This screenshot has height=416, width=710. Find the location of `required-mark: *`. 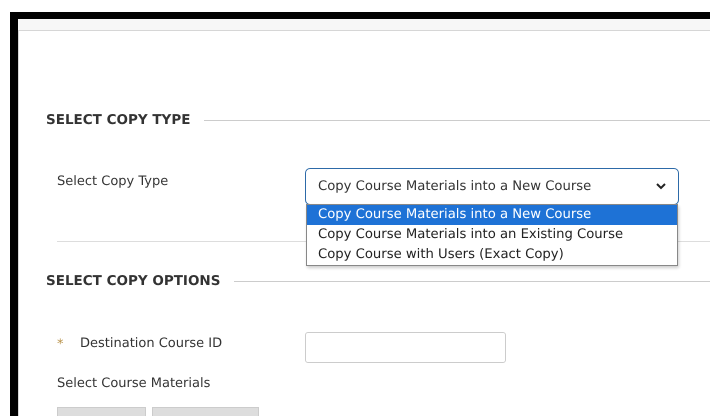

required-mark: * is located at coordinates (60, 345).